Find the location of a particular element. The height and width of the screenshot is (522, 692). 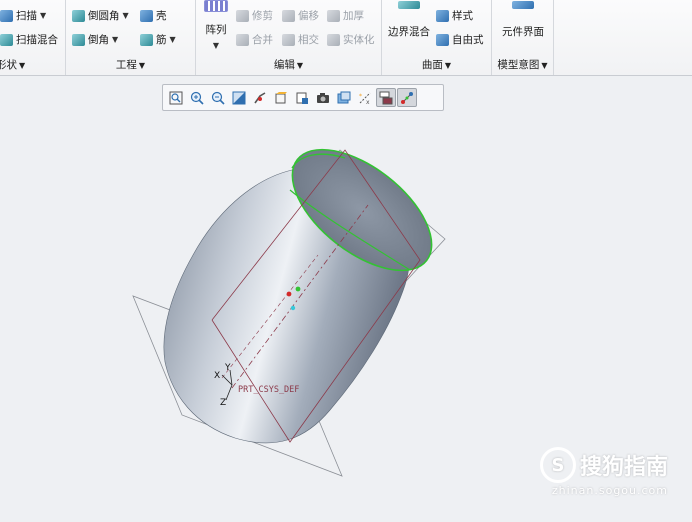

pattern-label: 阵列 is located at coordinates (216, 30).